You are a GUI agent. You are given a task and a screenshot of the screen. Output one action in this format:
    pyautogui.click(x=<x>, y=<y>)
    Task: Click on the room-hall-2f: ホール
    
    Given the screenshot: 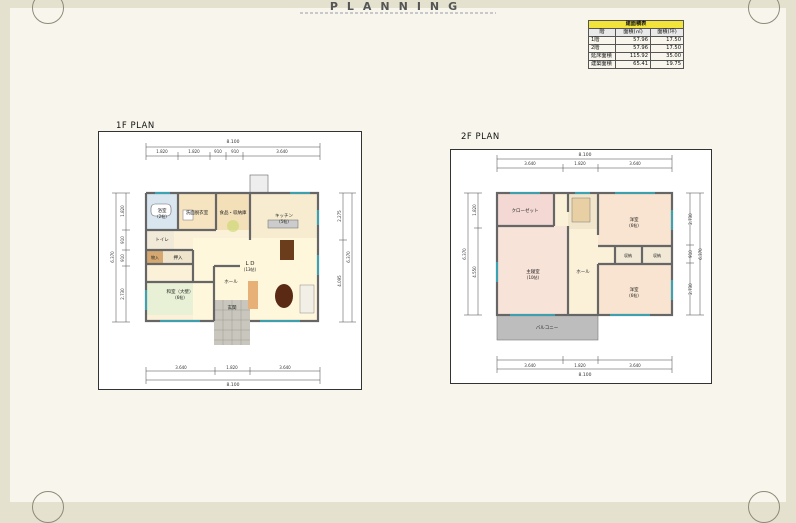 What is the action you would take?
    pyautogui.click(x=583, y=272)
    